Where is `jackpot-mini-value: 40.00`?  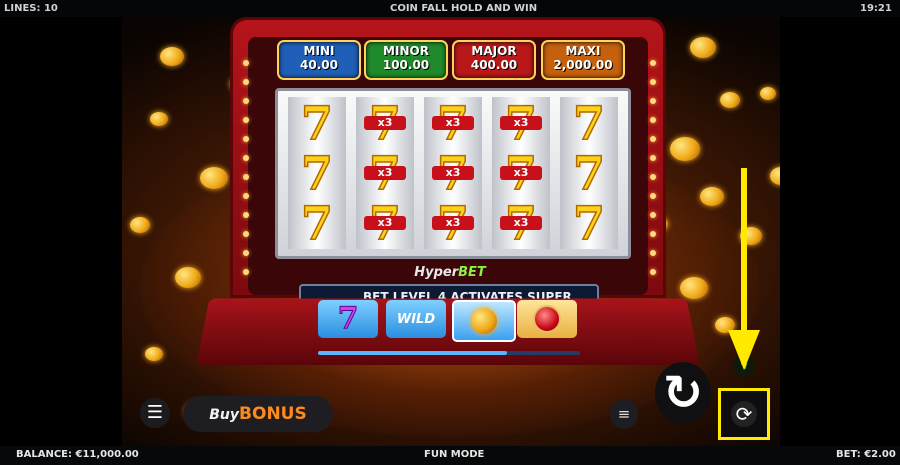
jackpot-mini-value: 40.00 is located at coordinates (319, 65).